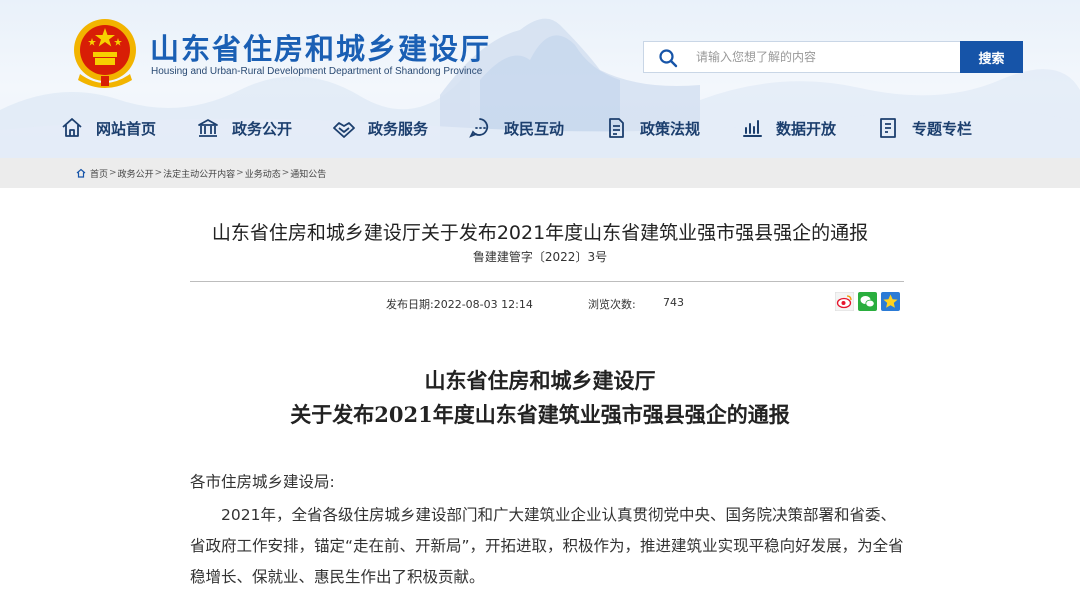 The width and height of the screenshot is (1080, 595). Describe the element at coordinates (105, 53) in the screenshot. I see `national-emblem-icon` at that location.